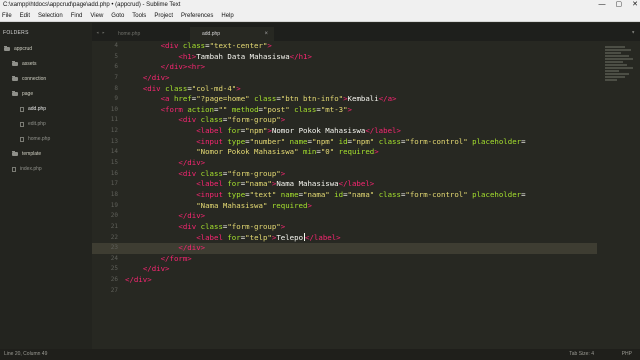 The width and height of the screenshot is (640, 360). What do you see at coordinates (77, 15) in the screenshot?
I see `menu-find: Find` at bounding box center [77, 15].